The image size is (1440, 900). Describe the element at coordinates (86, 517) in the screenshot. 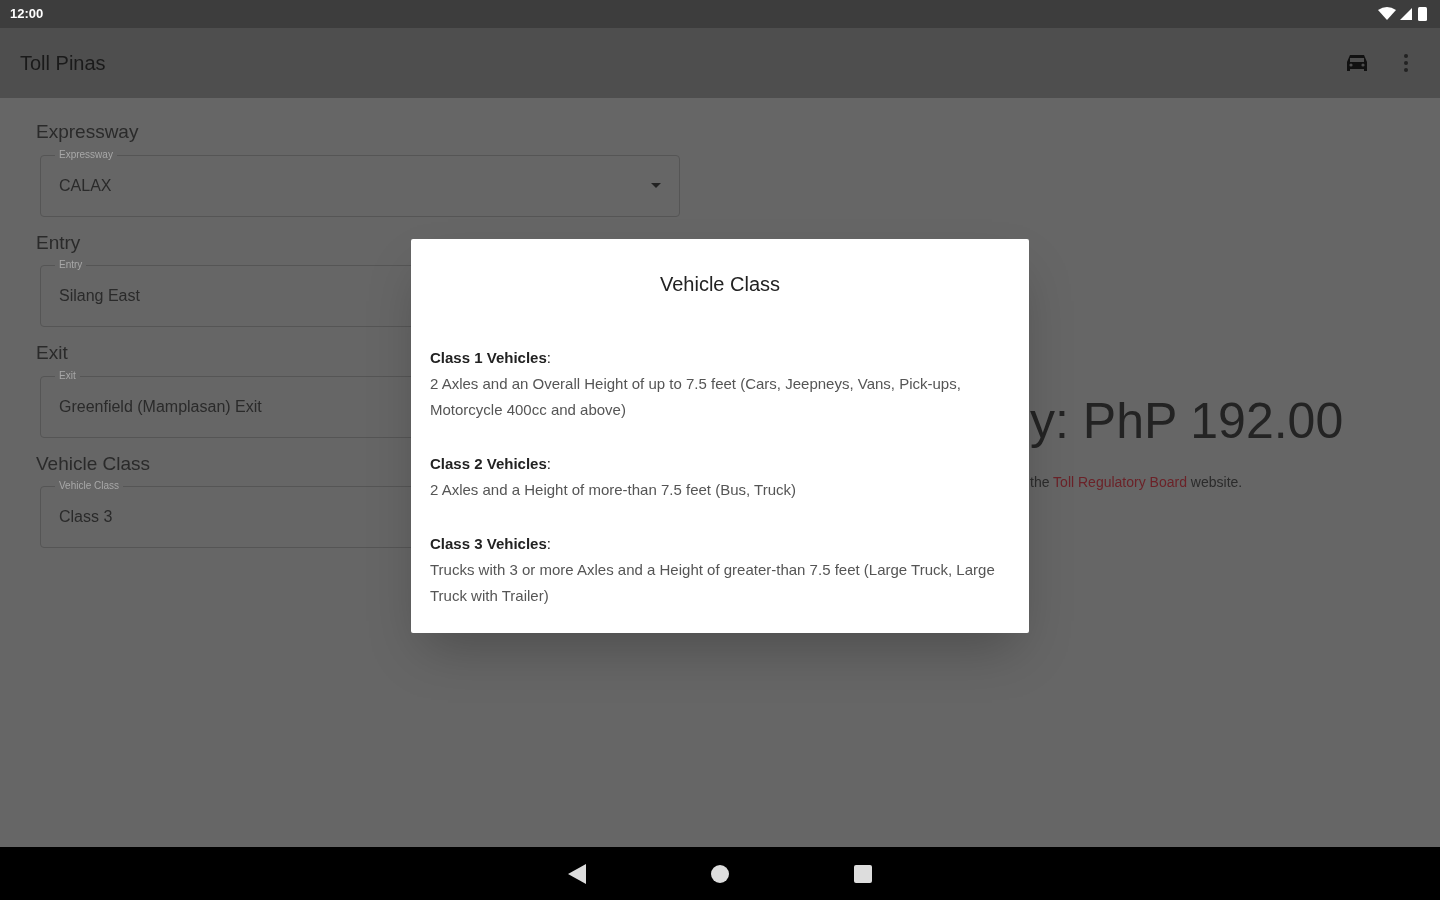

I see `field-value: Class 3` at that location.